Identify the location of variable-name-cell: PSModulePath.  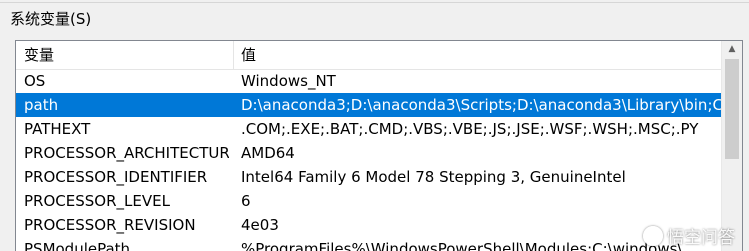
(77, 245).